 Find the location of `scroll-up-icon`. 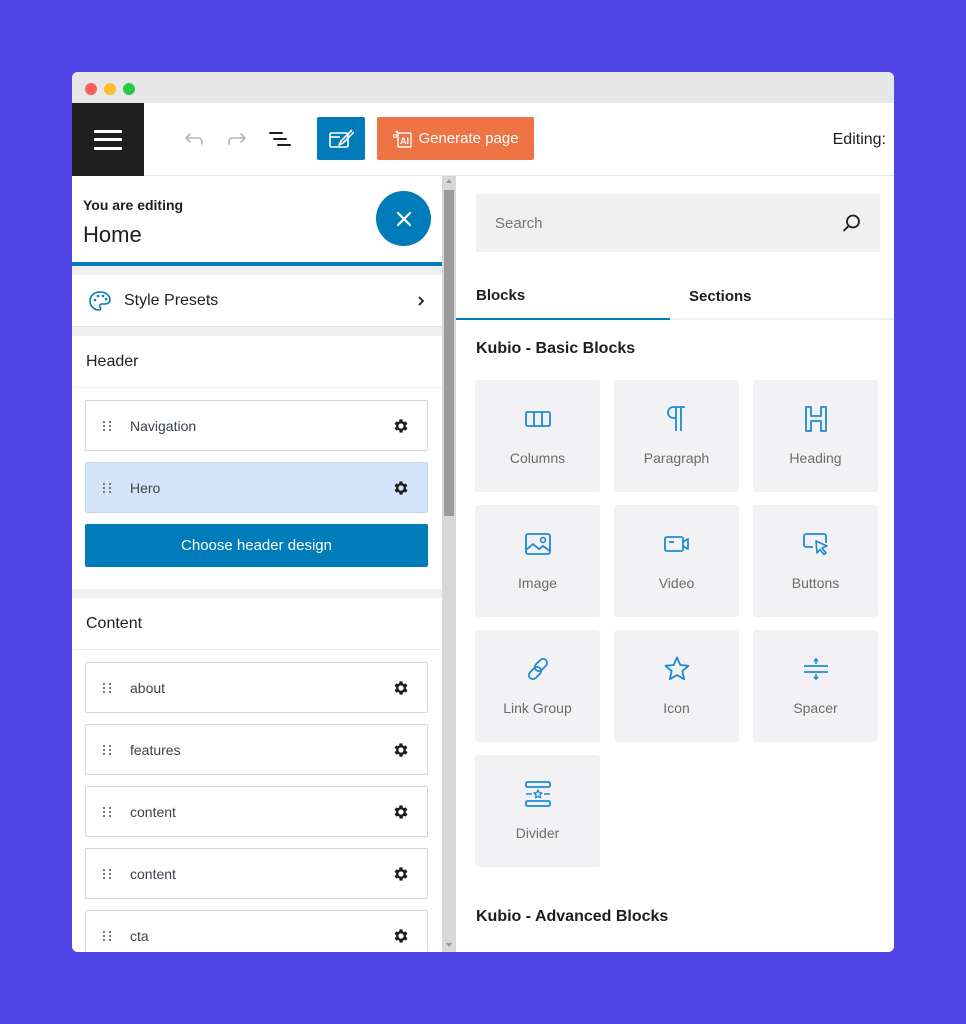

scroll-up-icon is located at coordinates (449, 181).